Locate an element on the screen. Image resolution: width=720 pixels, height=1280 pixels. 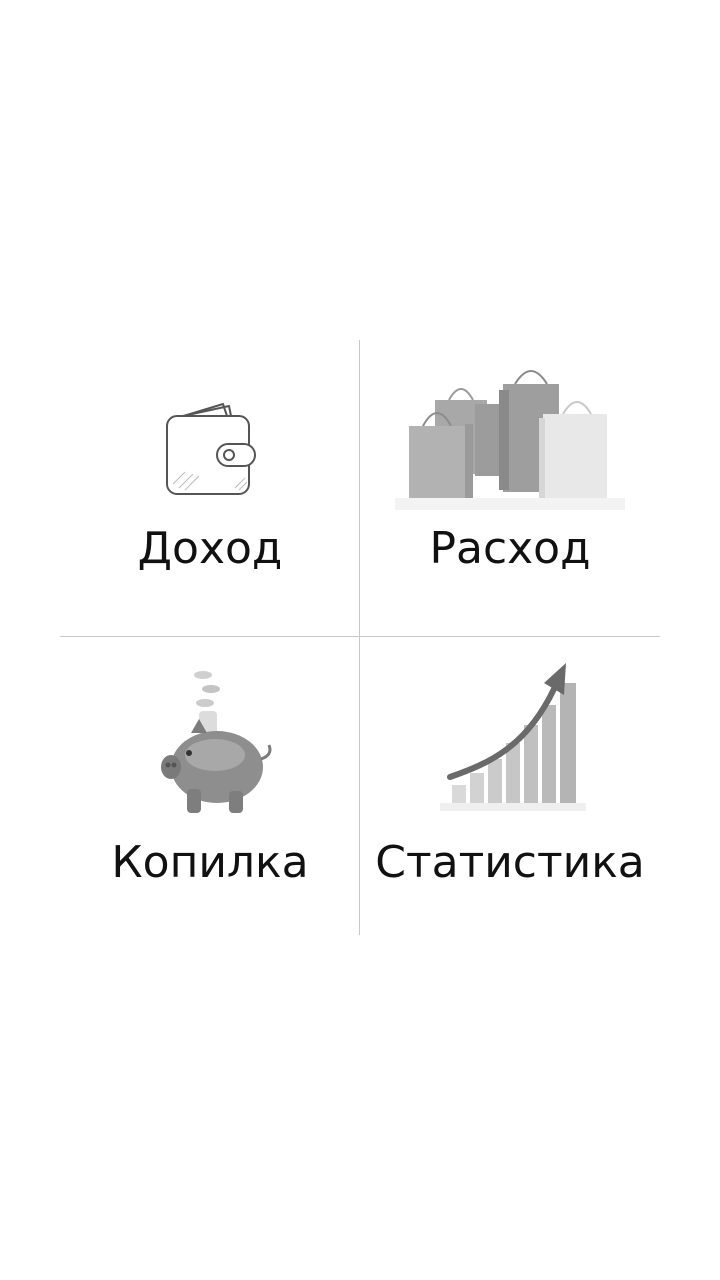
menu-item-statistics: Статистика is located at coordinates (510, 786).